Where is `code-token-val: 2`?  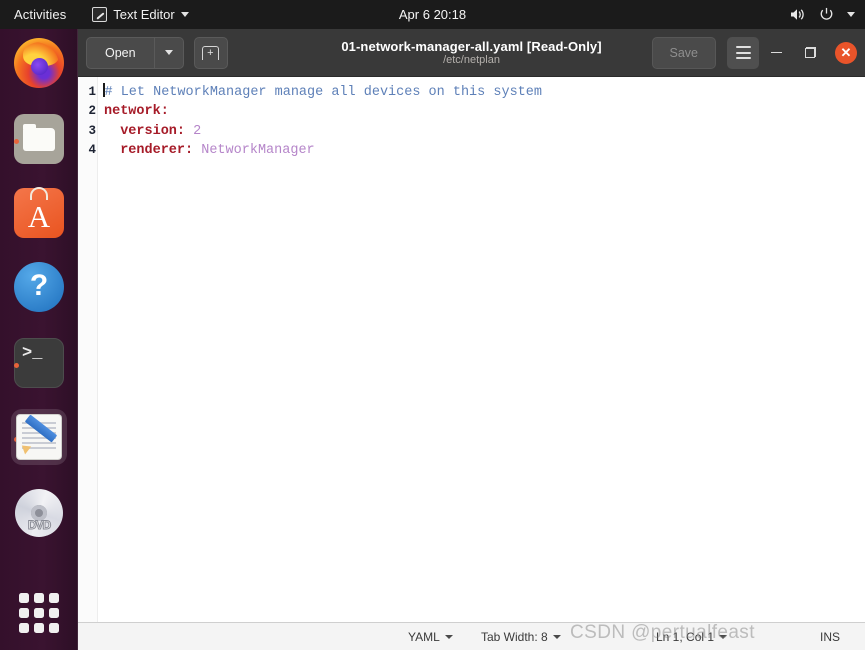 code-token-val: 2 is located at coordinates (197, 131).